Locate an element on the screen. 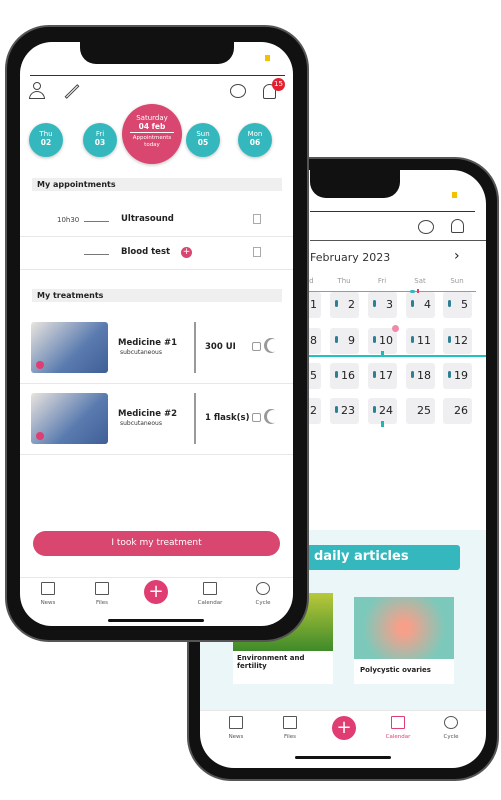 The width and height of the screenshot is (501, 800). day-number: 10 is located at coordinates (386, 340).